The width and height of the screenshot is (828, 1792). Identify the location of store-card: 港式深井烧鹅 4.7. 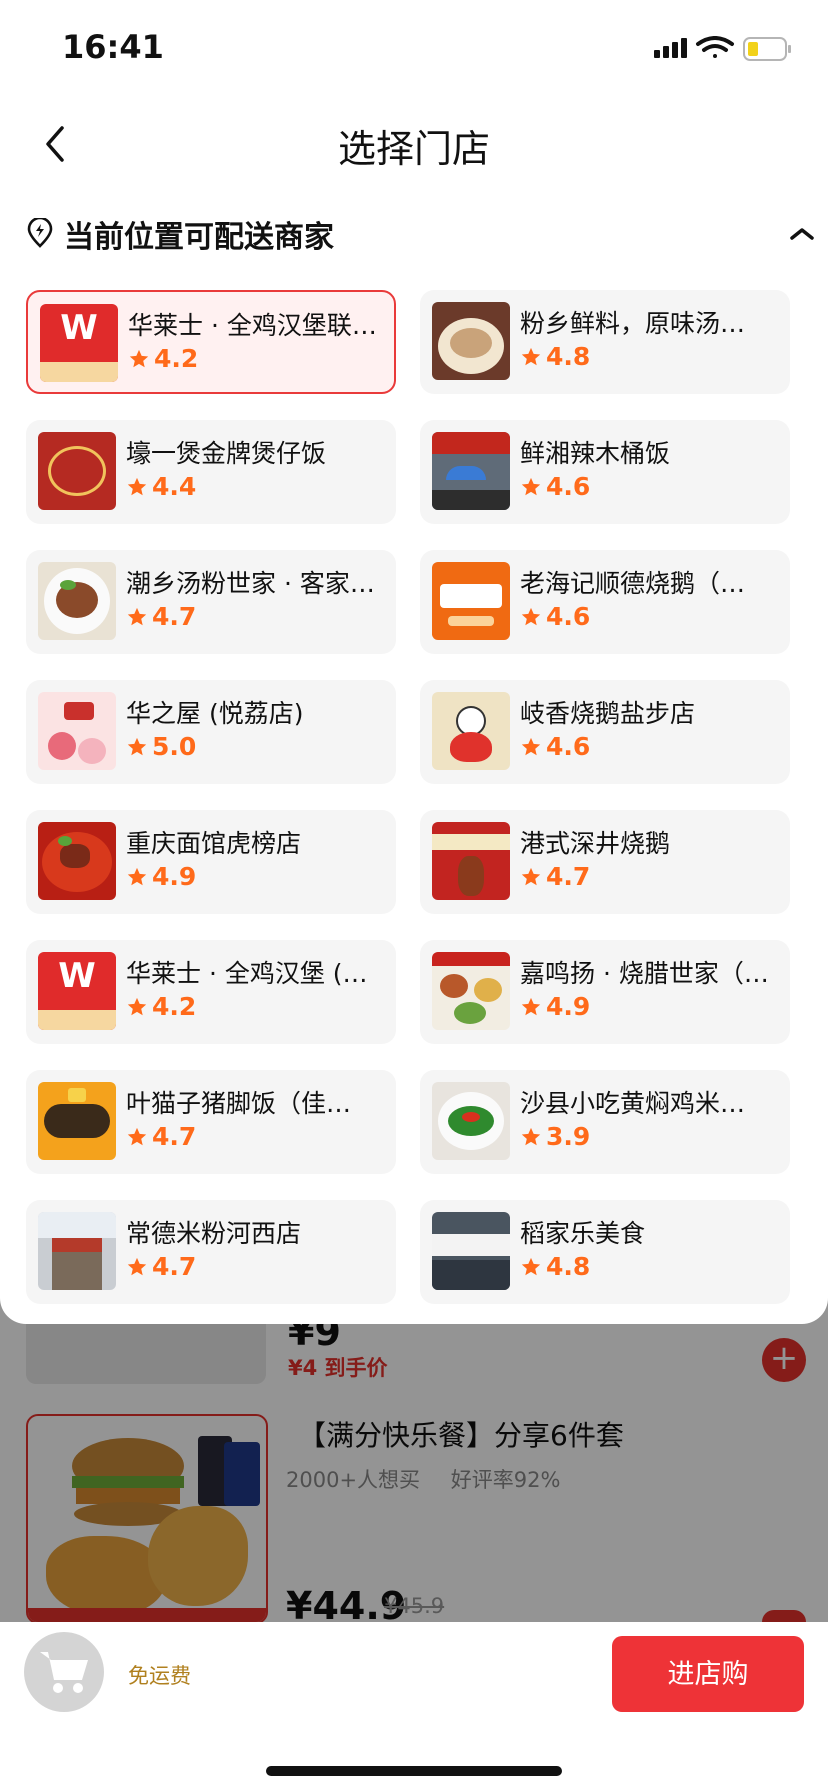
(605, 862).